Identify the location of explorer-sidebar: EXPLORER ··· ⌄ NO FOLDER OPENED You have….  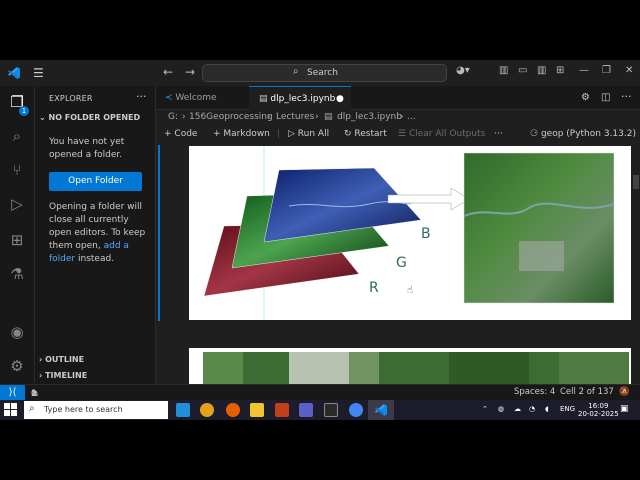
(95, 235).